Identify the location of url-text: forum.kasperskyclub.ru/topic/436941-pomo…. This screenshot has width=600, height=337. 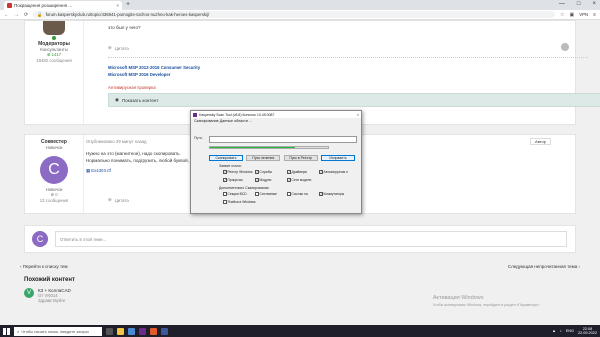
(127, 14).